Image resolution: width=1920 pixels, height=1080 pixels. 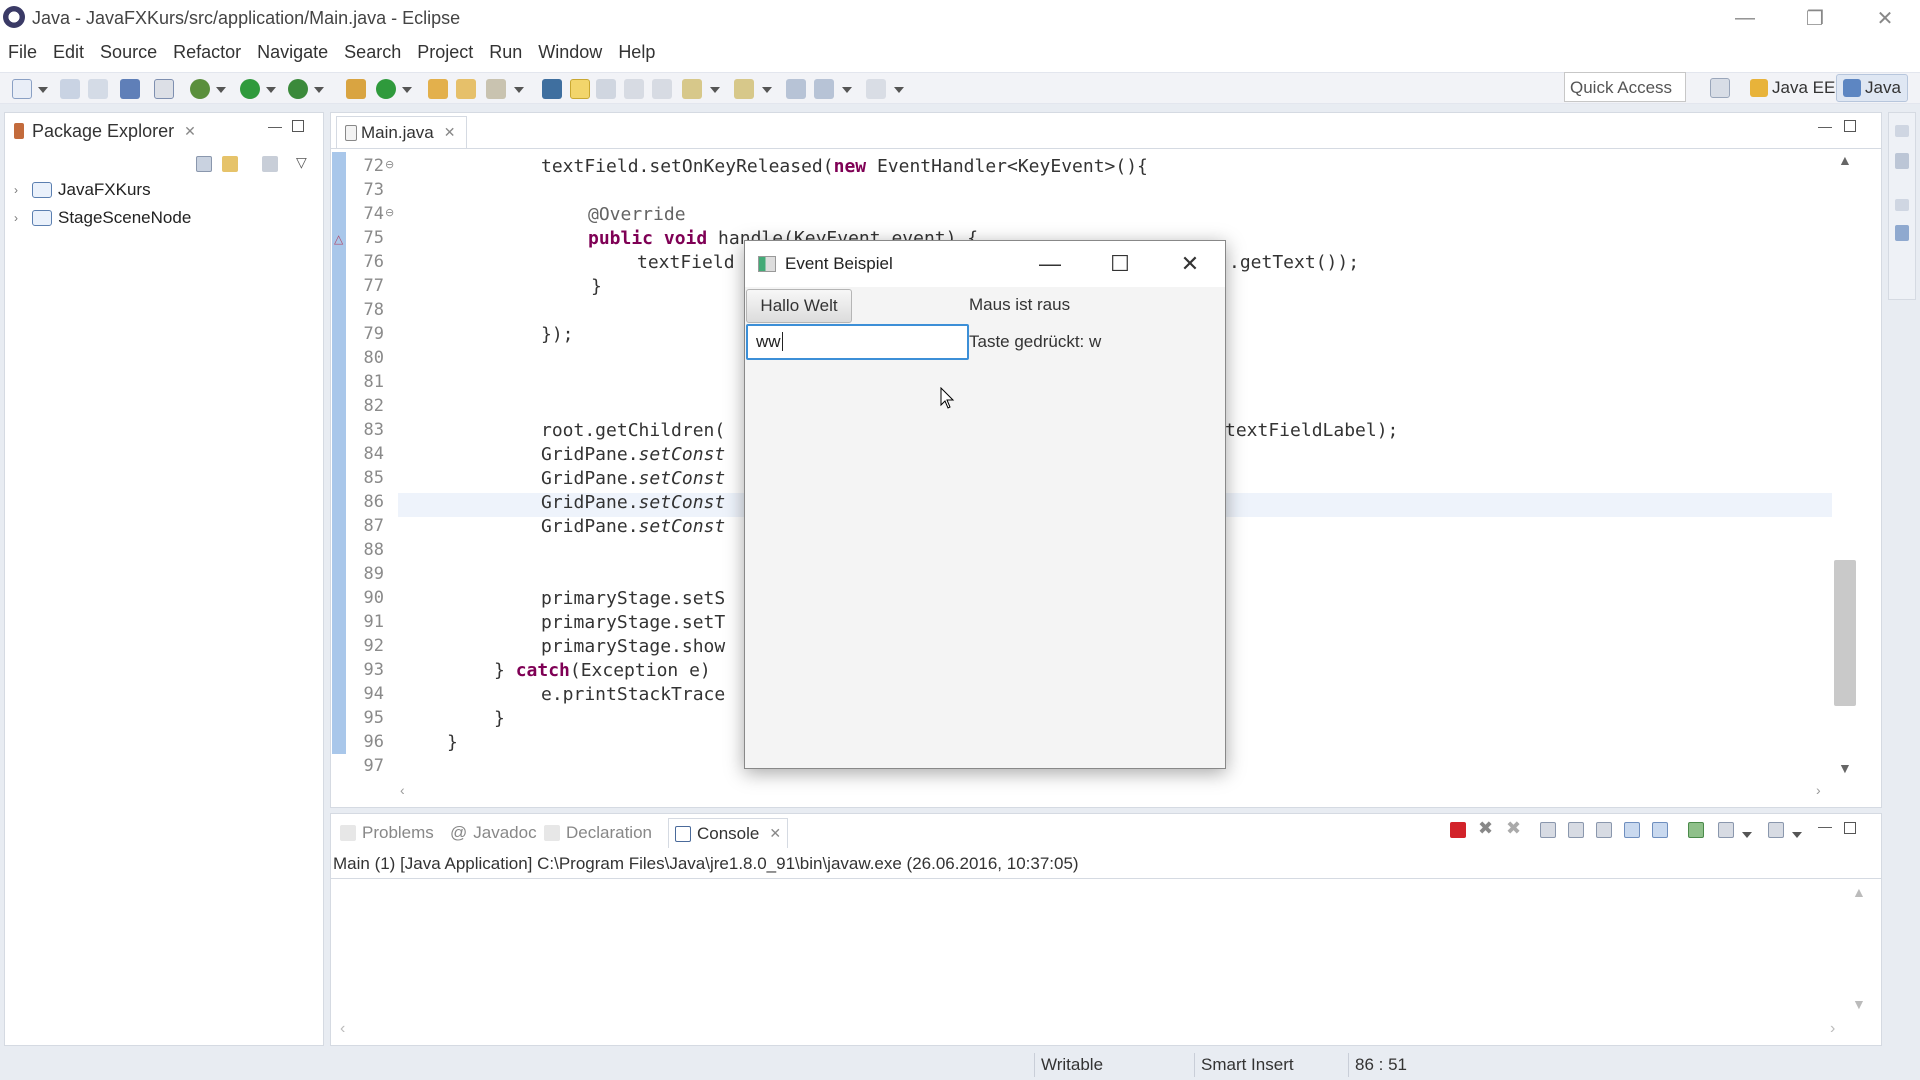 What do you see at coordinates (1776, 830) in the screenshot?
I see `open-console-icon` at bounding box center [1776, 830].